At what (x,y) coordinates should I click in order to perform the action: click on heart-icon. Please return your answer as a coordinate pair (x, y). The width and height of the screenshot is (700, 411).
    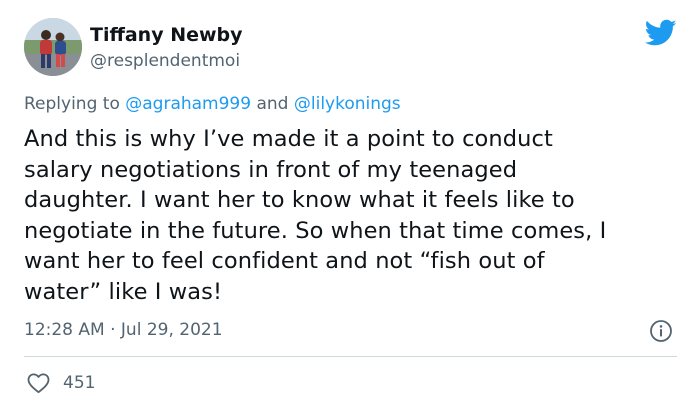
    Looking at the image, I should click on (38, 383).